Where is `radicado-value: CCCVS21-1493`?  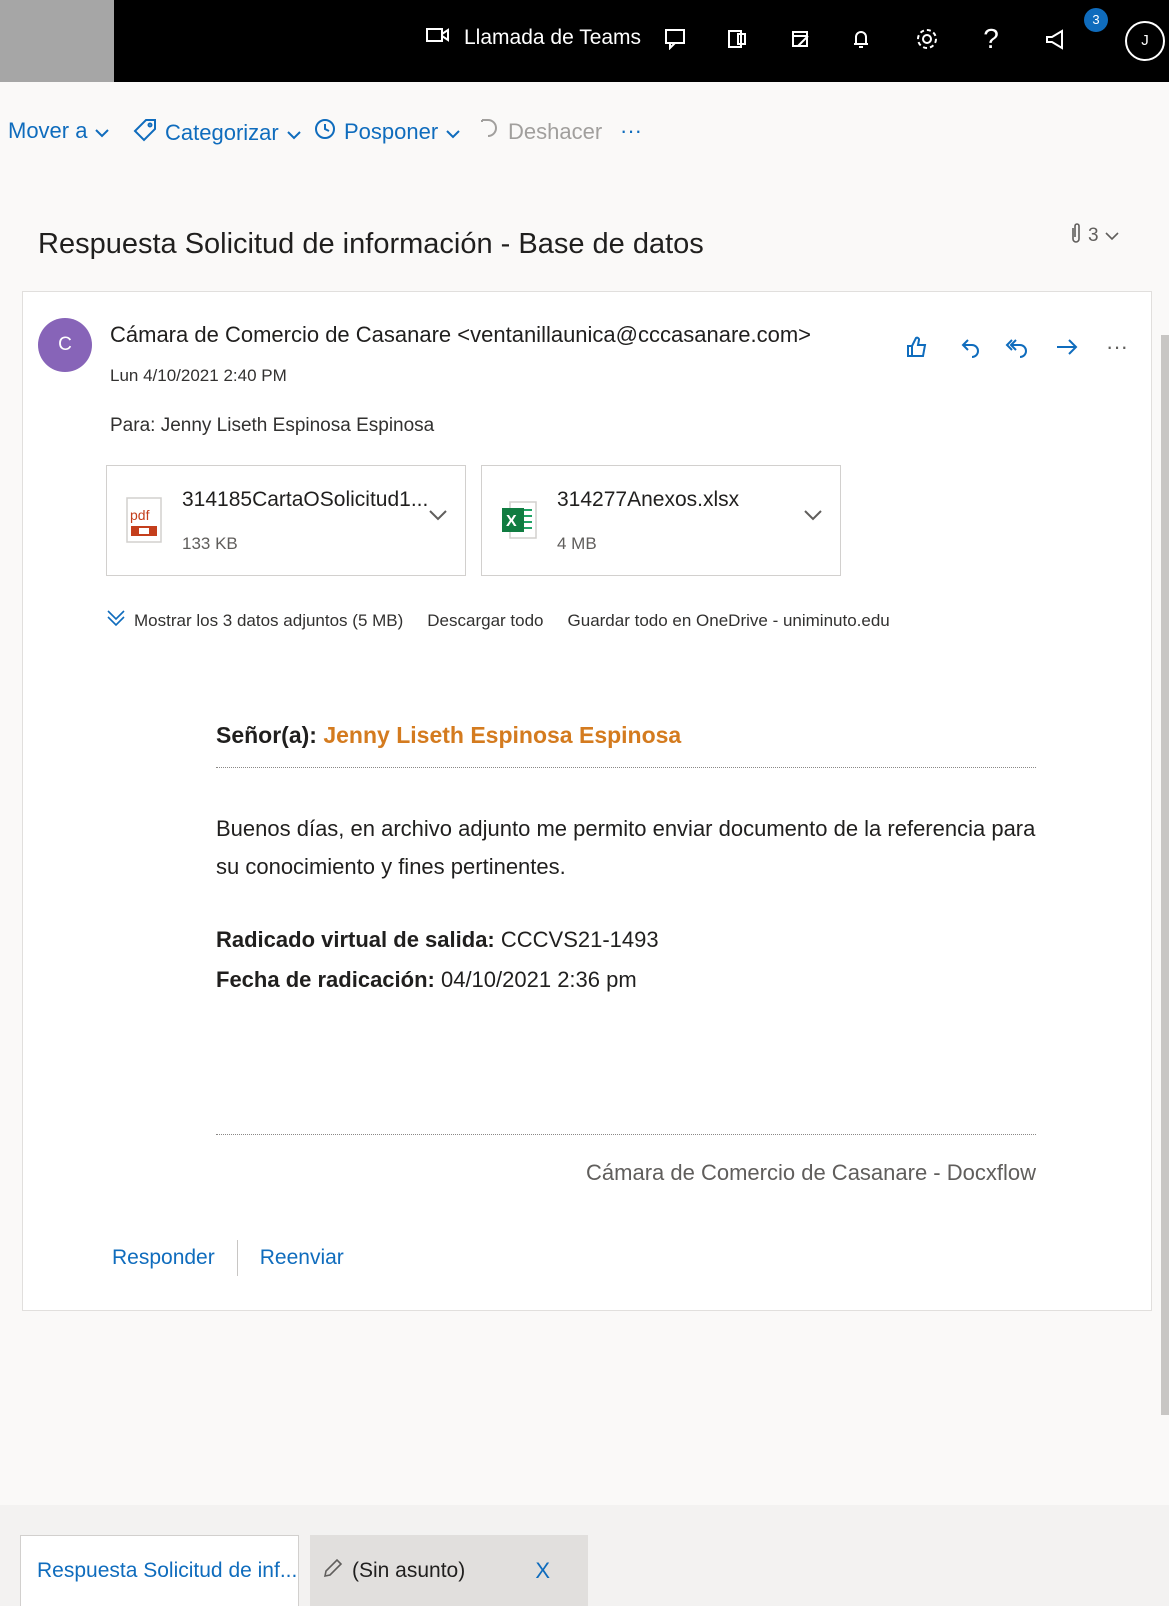
radicado-value: CCCVS21-1493 is located at coordinates (576, 939).